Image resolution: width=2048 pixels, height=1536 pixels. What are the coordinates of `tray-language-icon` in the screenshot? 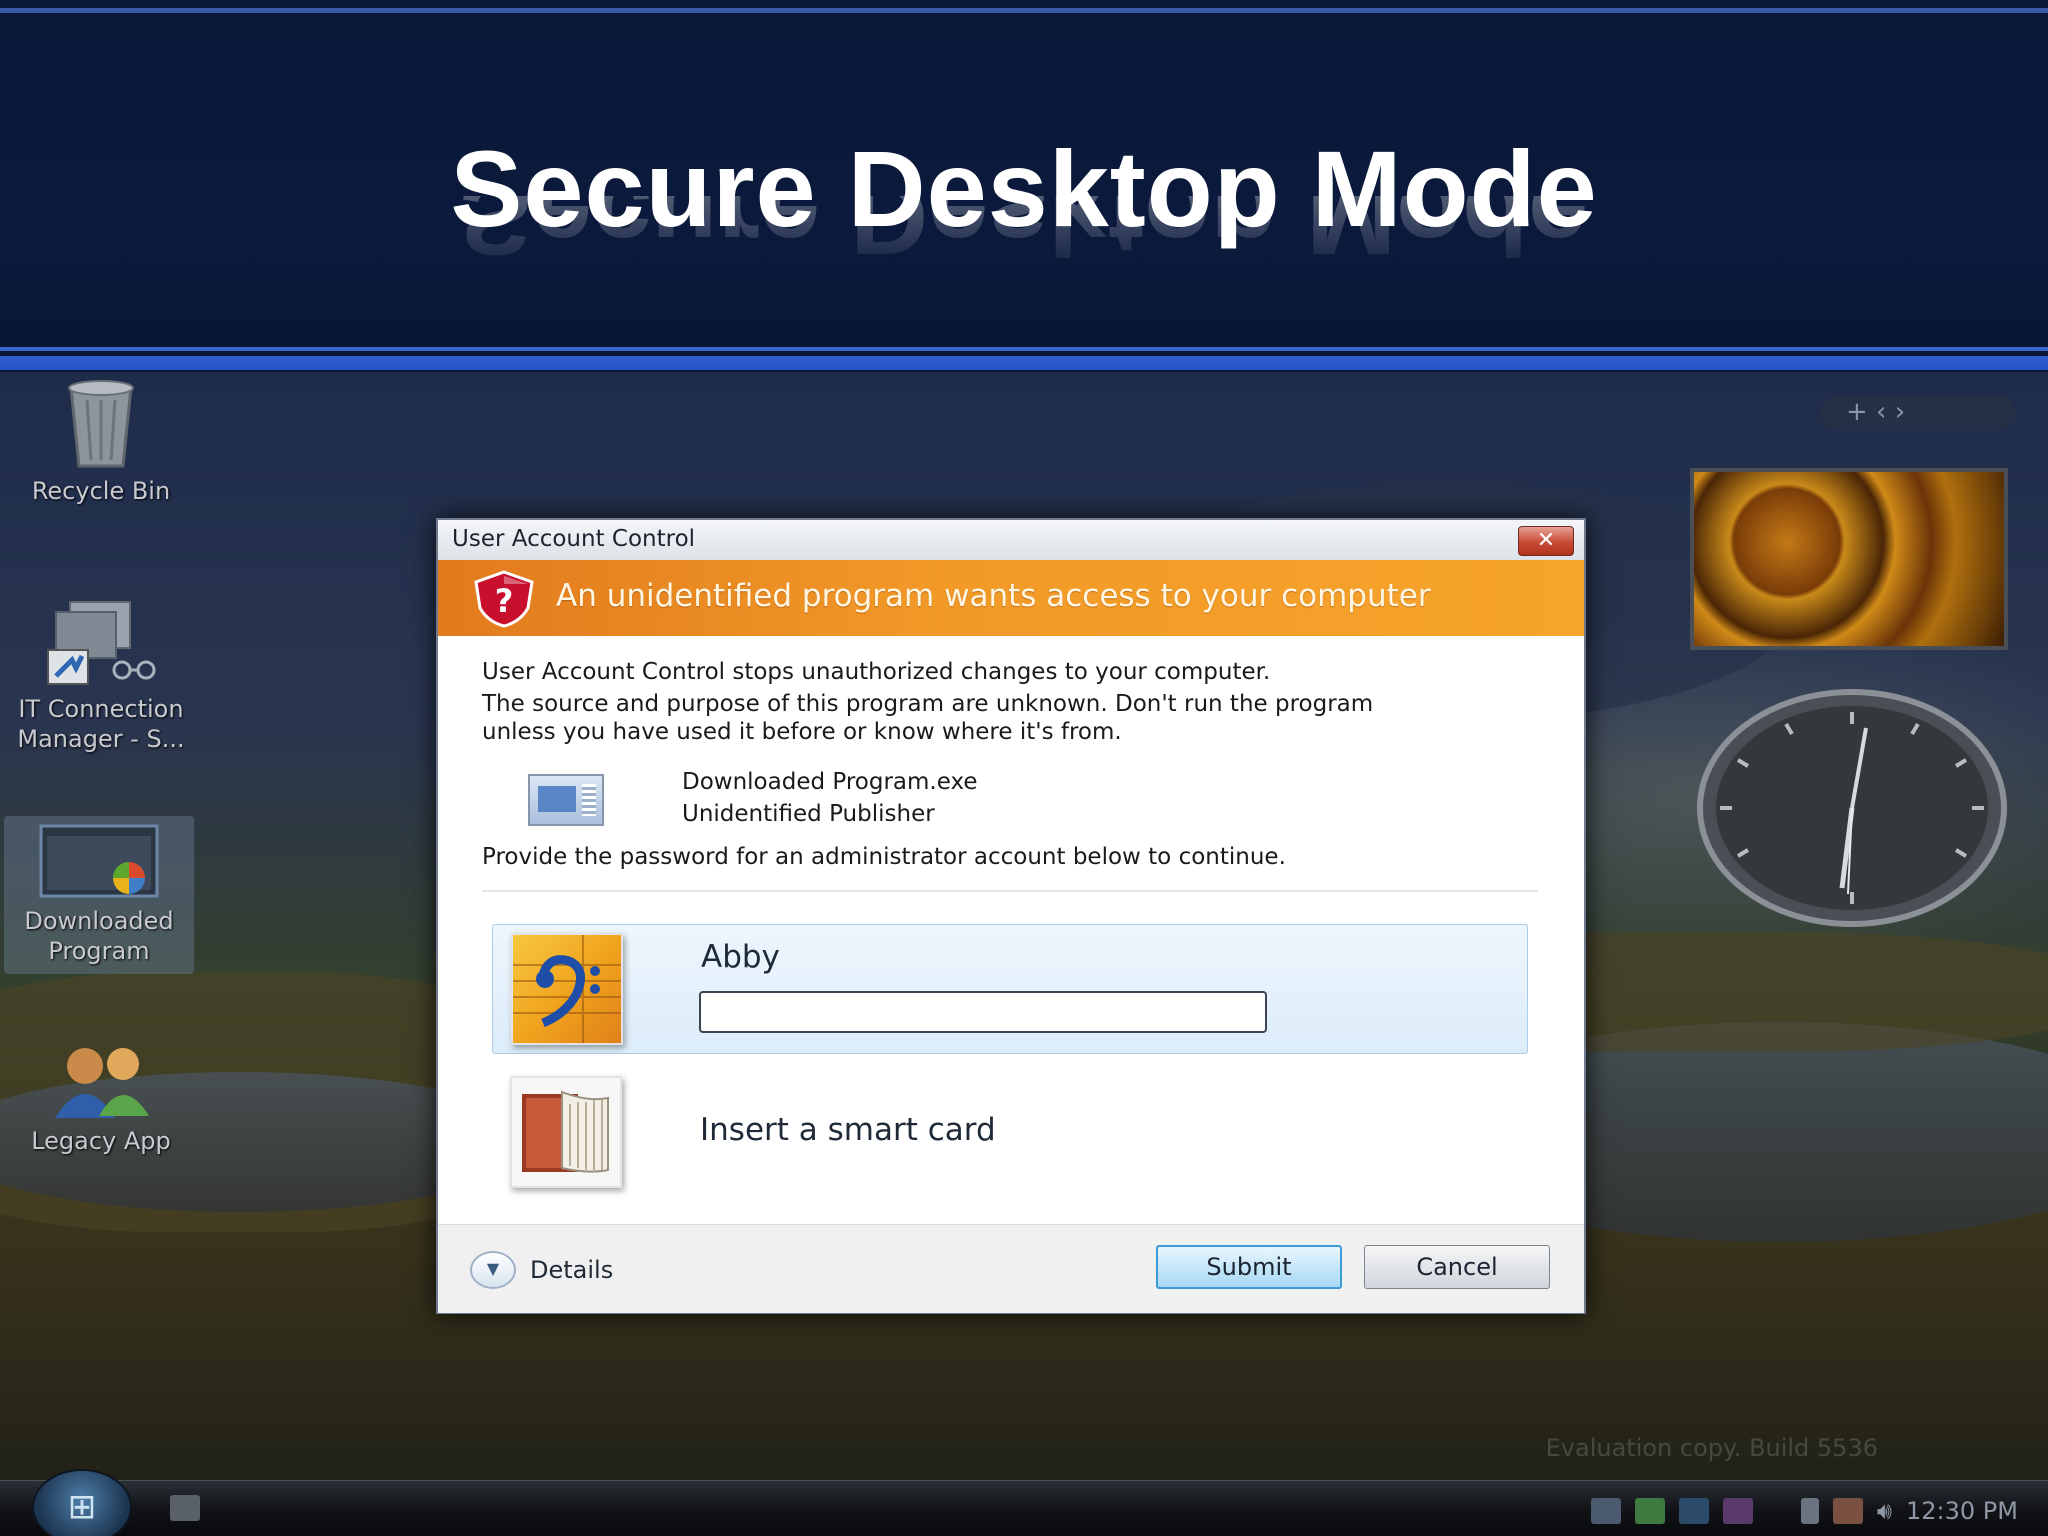 It's located at (1737, 1511).